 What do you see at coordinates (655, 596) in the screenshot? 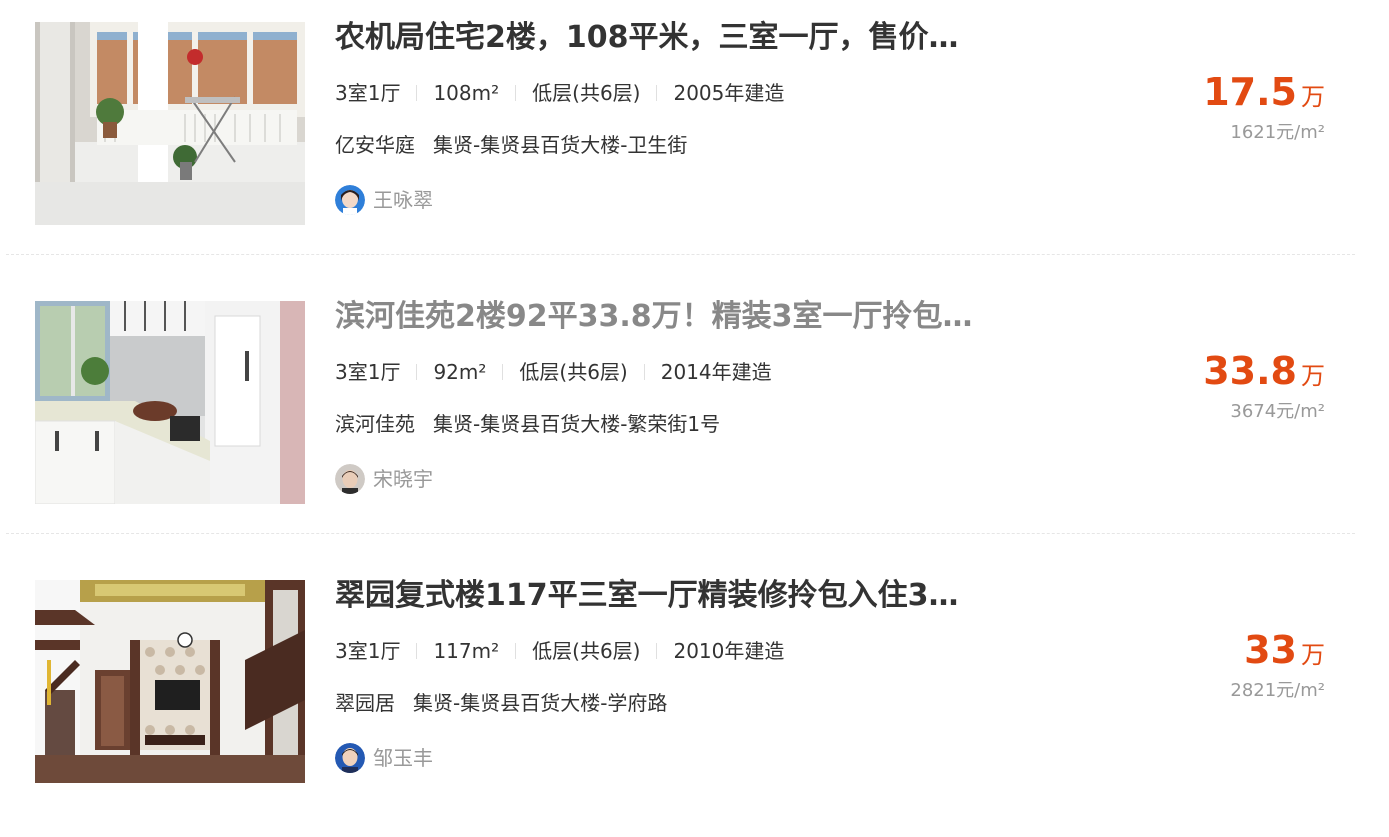
I see `listing-title: 翠园复式楼117平三室一厅精装修拎包入住33万` at bounding box center [655, 596].